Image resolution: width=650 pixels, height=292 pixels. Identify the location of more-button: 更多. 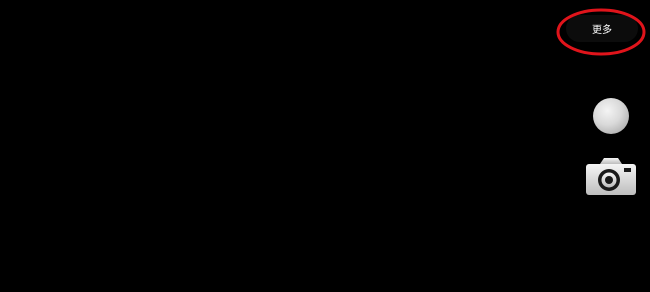
(602, 28).